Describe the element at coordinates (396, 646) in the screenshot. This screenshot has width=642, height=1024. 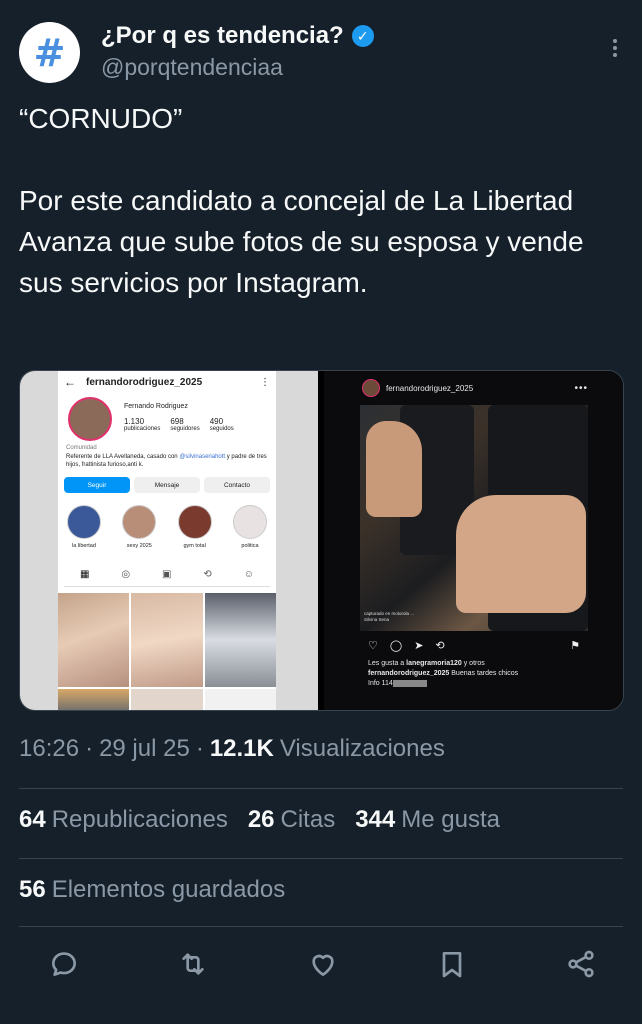
I see `ig-comment-icon: ◯` at that location.